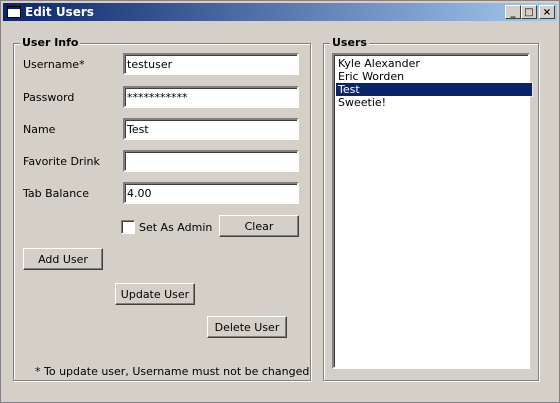 This screenshot has height=403, width=560. What do you see at coordinates (211, 97) in the screenshot?
I see `password-field` at bounding box center [211, 97].